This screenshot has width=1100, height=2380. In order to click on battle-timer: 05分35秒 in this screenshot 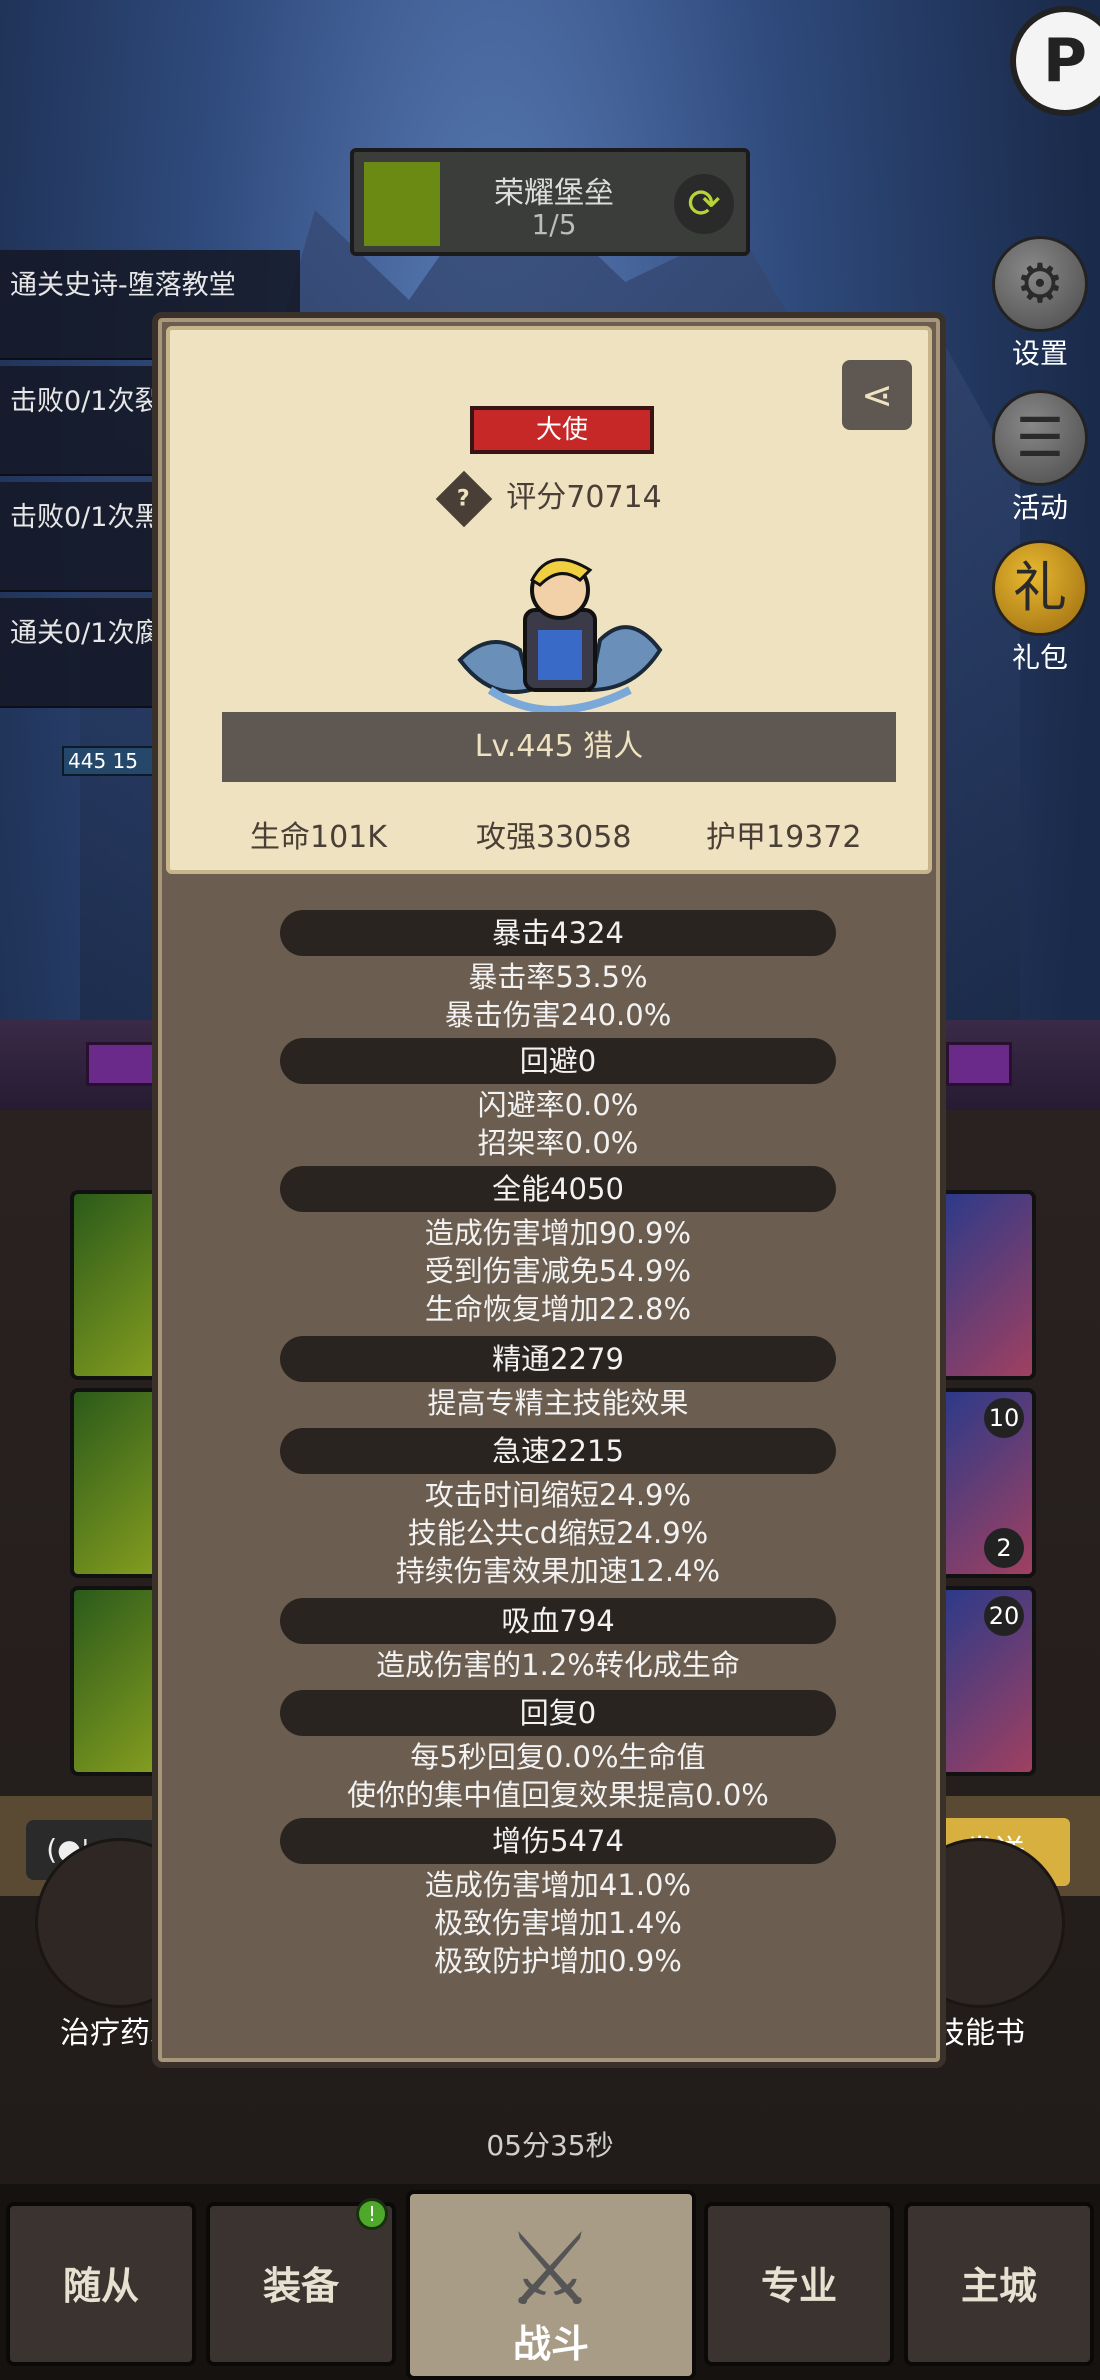, I will do `click(550, 2145)`.